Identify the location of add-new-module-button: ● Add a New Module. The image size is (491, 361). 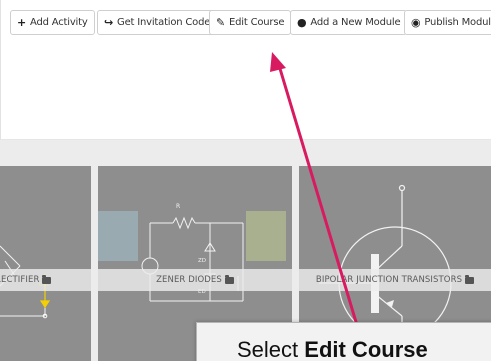
(349, 22).